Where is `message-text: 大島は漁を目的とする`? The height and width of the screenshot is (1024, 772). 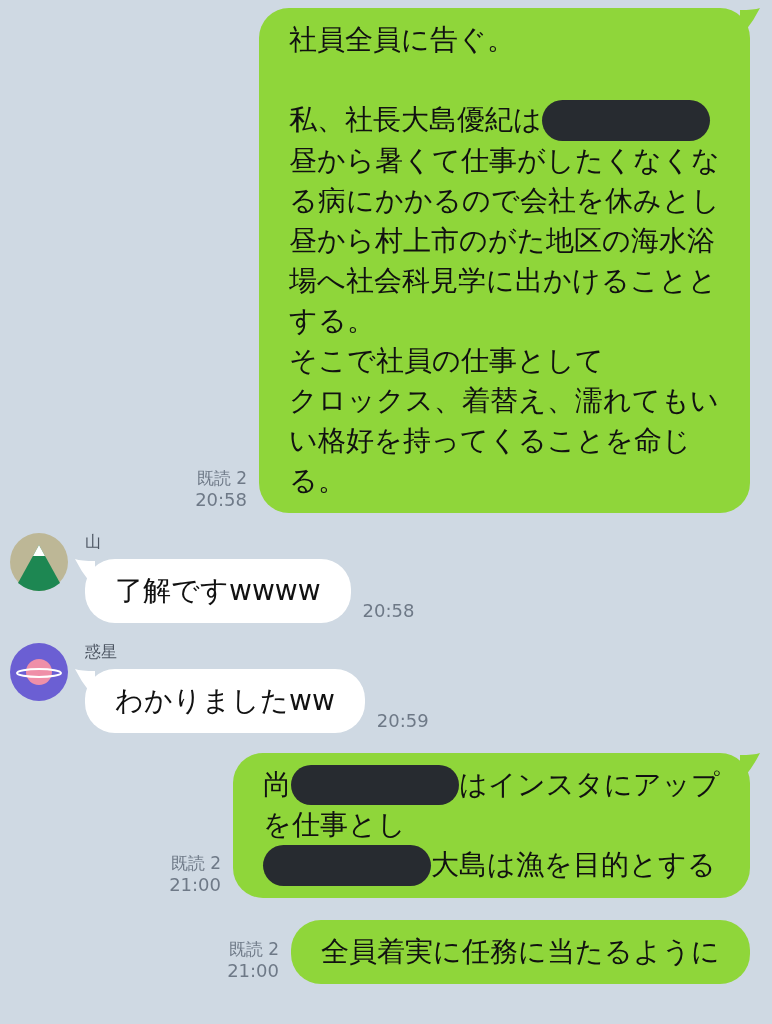
message-text: 大島は漁を目的とする is located at coordinates (573, 865).